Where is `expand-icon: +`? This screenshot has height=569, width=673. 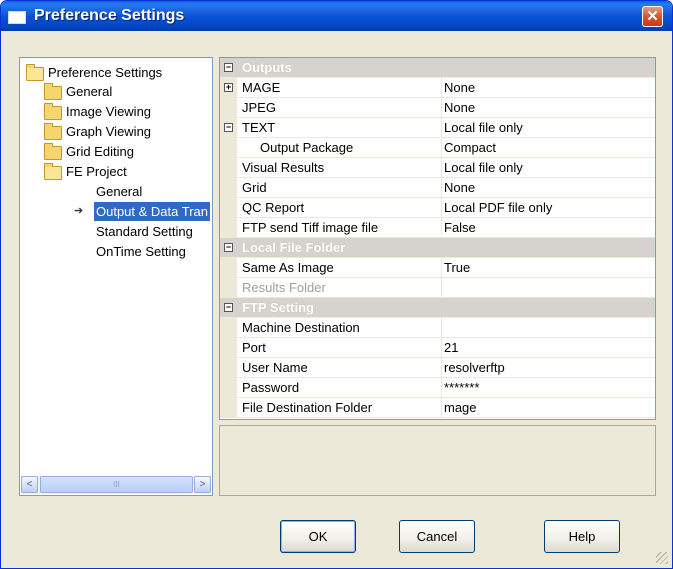 expand-icon: + is located at coordinates (228, 87).